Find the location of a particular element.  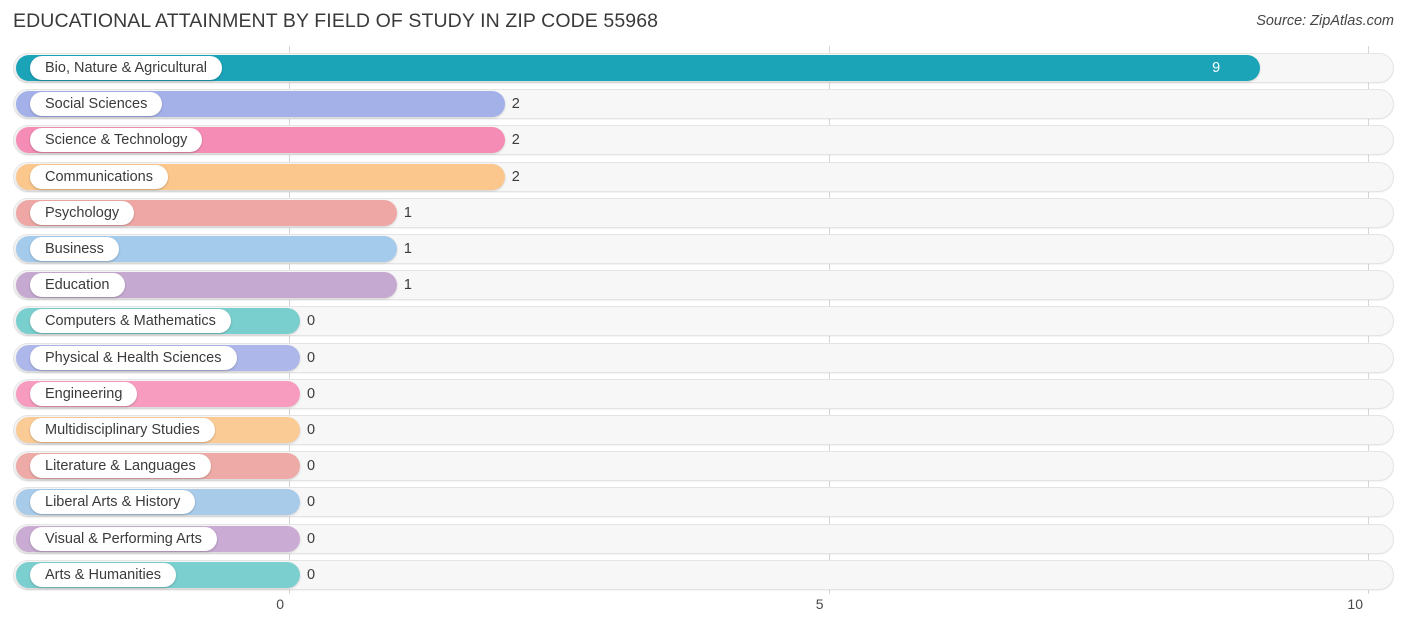

bar-row: Literature & Languages 0 is located at coordinates (703, 466).